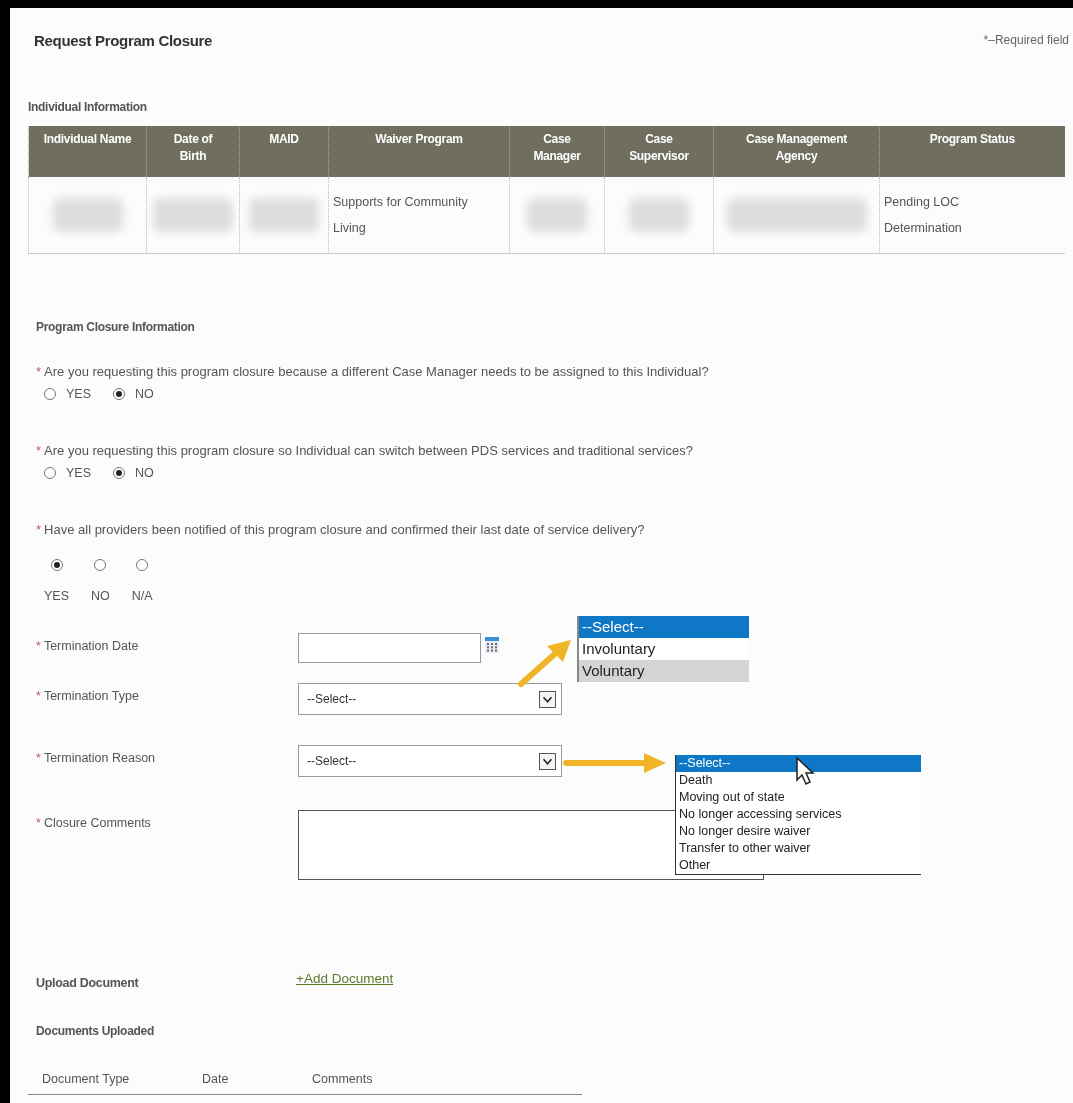  Describe the element at coordinates (95, 1031) in the screenshot. I see `section-heading: Documents Uploaded` at that location.